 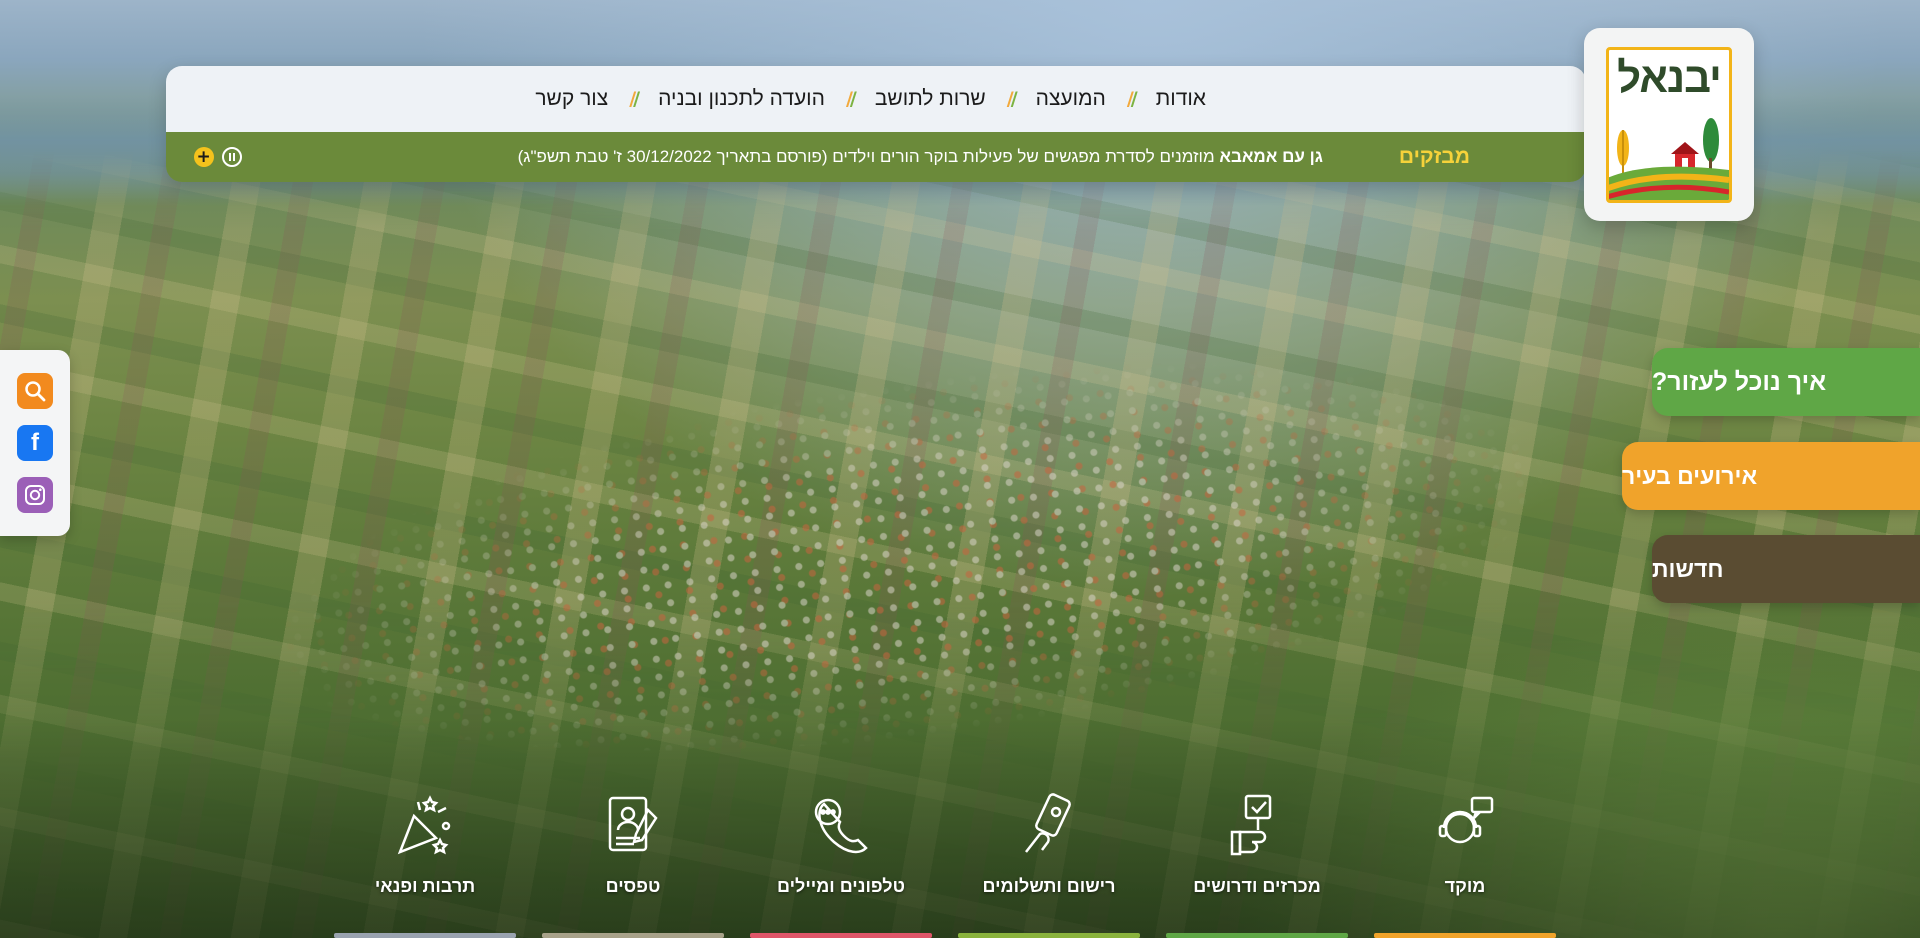 What do you see at coordinates (1049, 864) in the screenshot?
I see `quick-link-registration-payments: רישום ותשלומים` at bounding box center [1049, 864].